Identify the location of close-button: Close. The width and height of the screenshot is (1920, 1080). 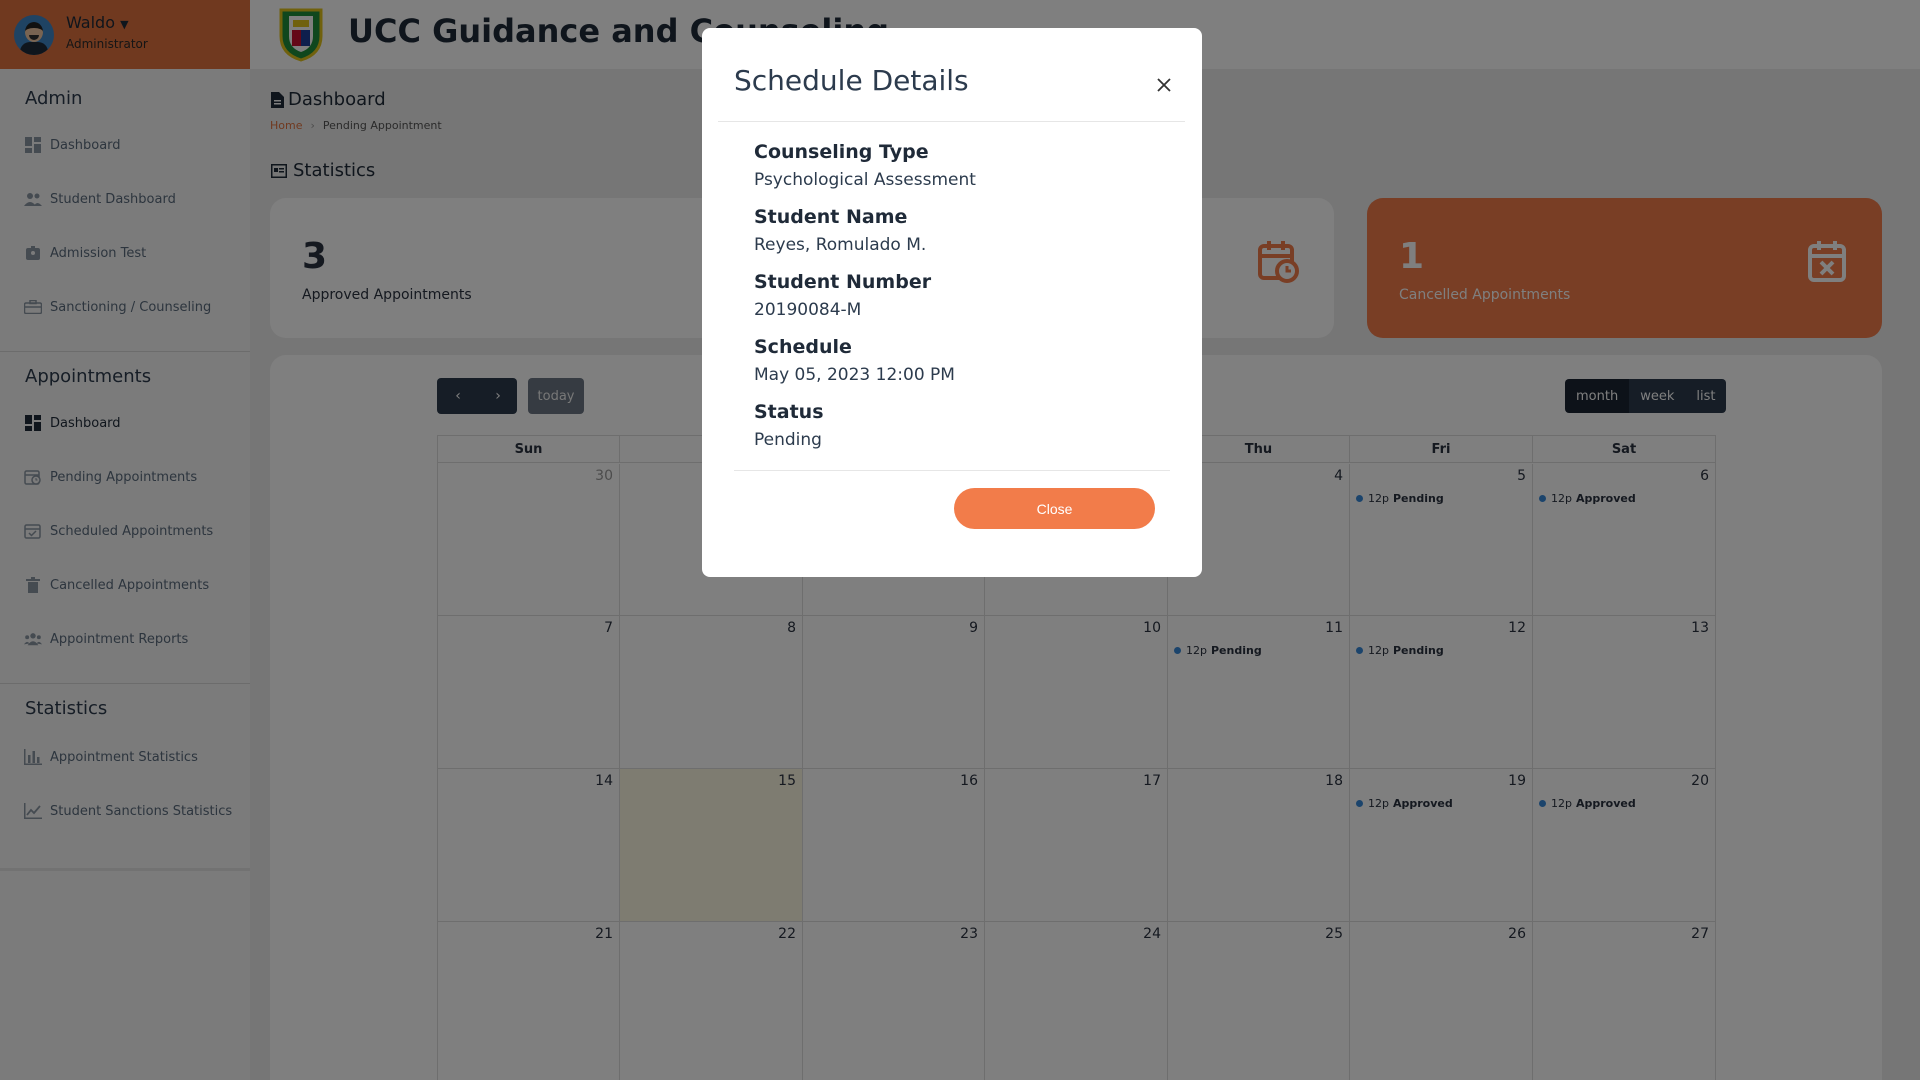
(1054, 508).